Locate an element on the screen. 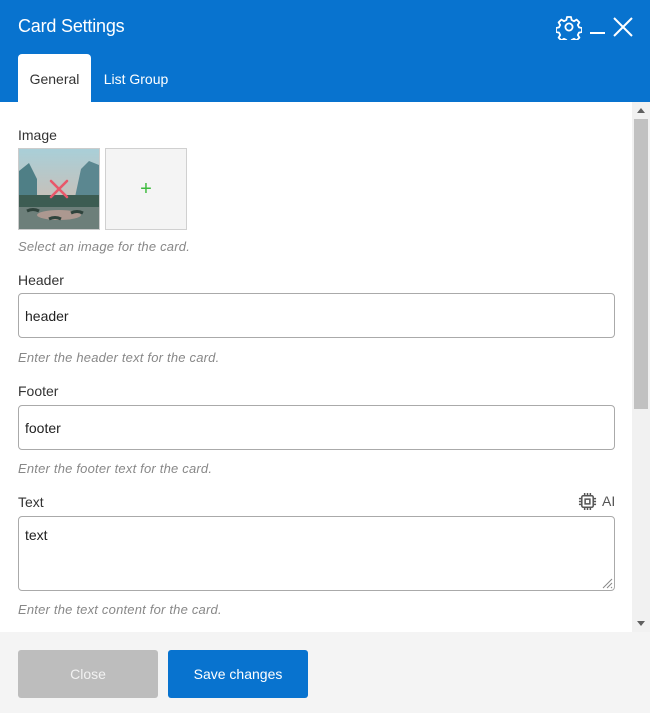  tab-general: General is located at coordinates (54, 78).